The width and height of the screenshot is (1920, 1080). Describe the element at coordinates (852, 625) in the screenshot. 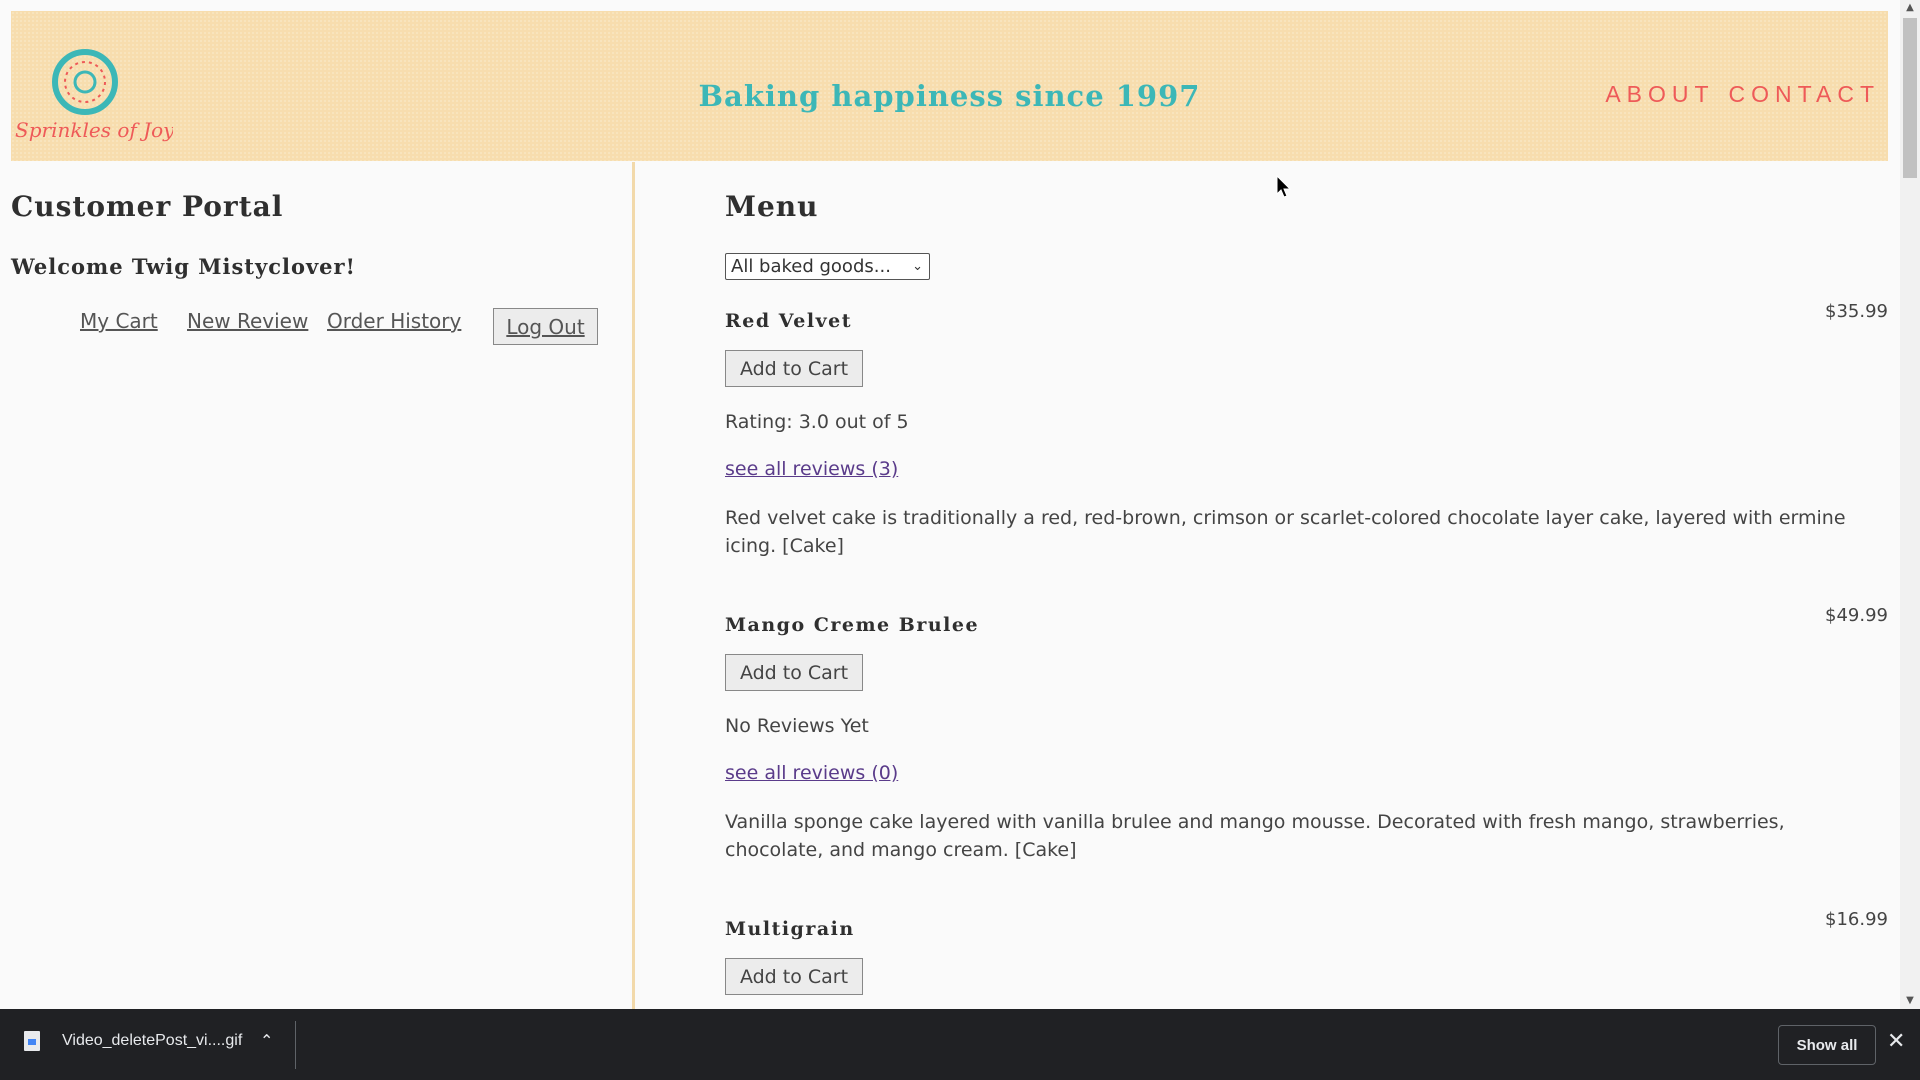

I see `item-name: Mango Creme Brulee` at that location.